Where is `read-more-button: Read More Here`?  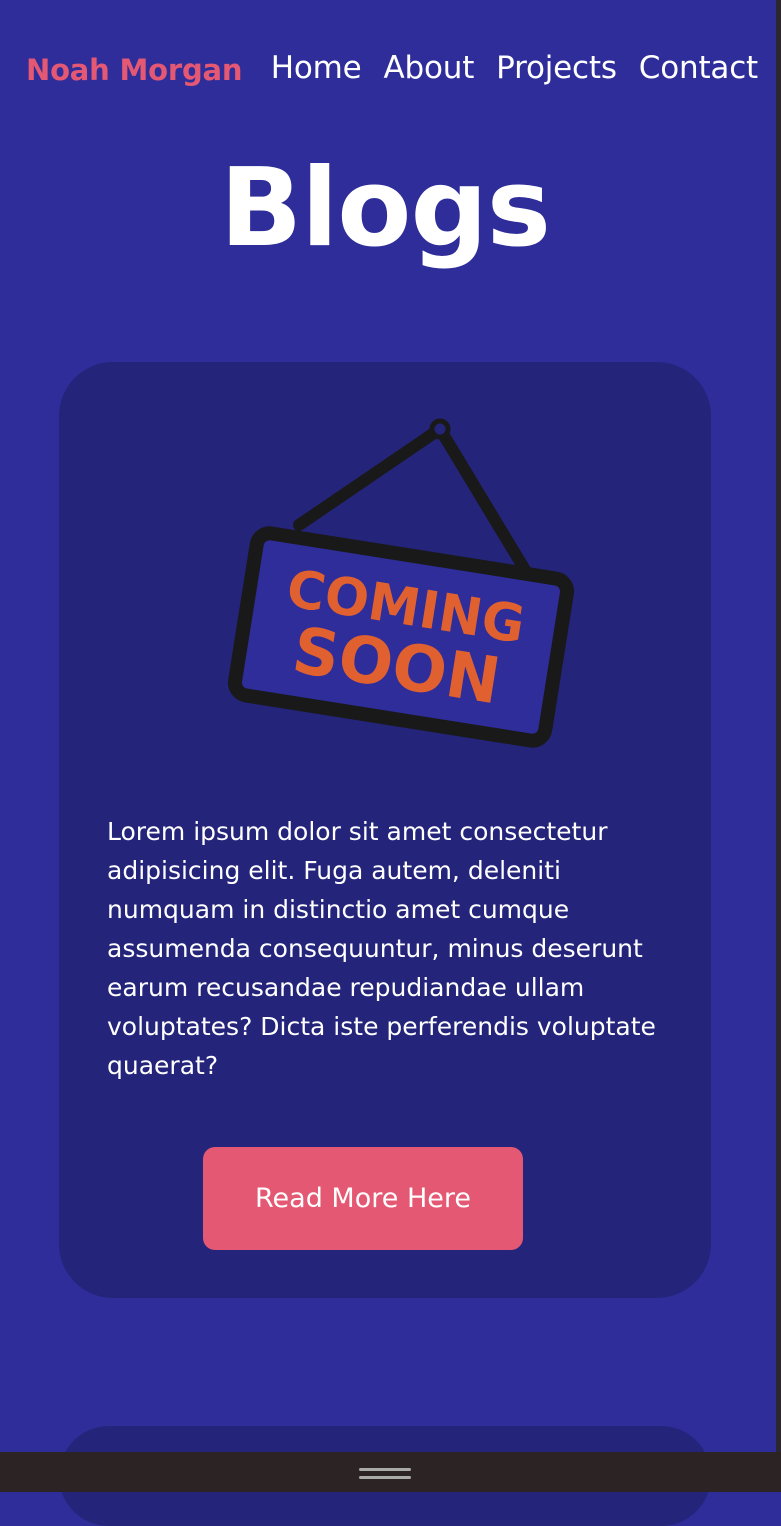 read-more-button: Read More Here is located at coordinates (363, 1198).